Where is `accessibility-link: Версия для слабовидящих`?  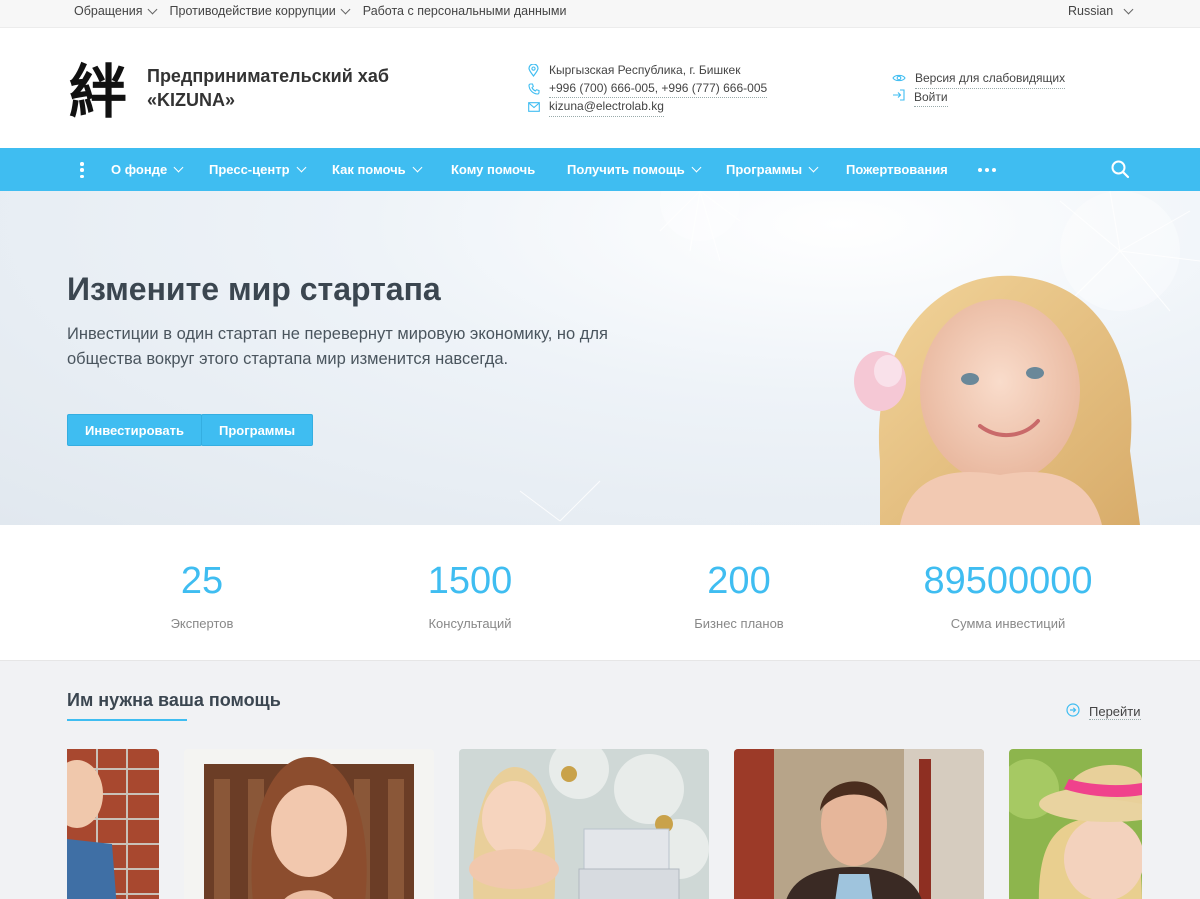 accessibility-link: Версия для слабовидящих is located at coordinates (979, 79).